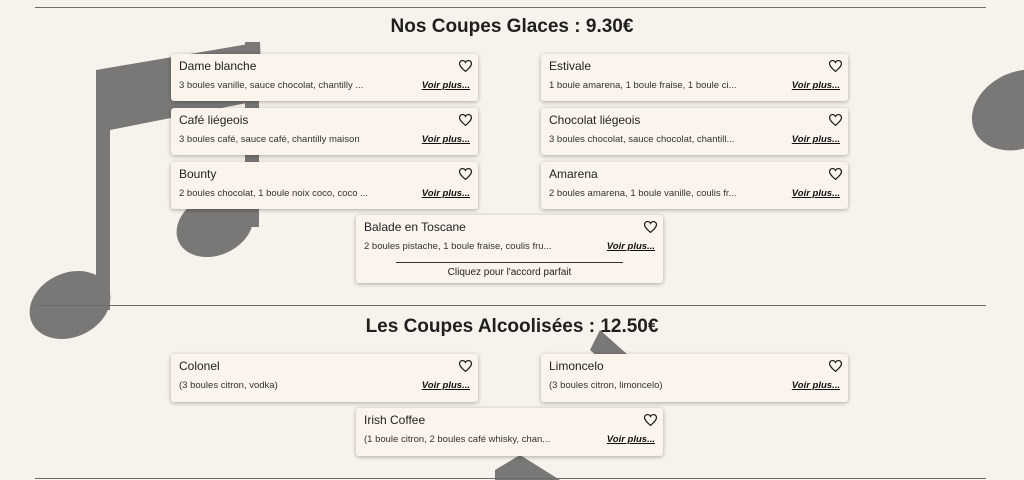 Image resolution: width=1024 pixels, height=480 pixels. What do you see at coordinates (510, 305) in the screenshot?
I see `section-divider` at bounding box center [510, 305].